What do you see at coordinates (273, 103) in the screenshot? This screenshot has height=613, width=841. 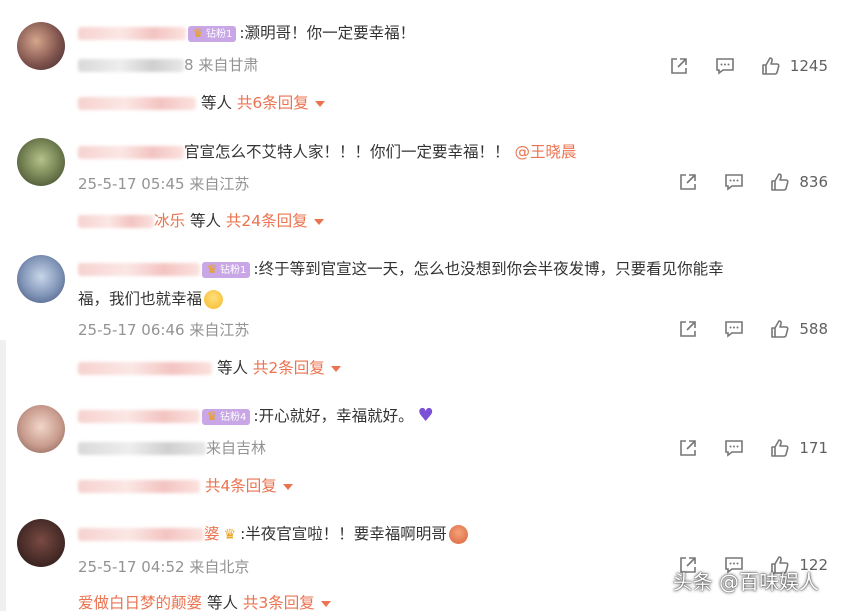 I see `reply-count-link: 共6条回复` at bounding box center [273, 103].